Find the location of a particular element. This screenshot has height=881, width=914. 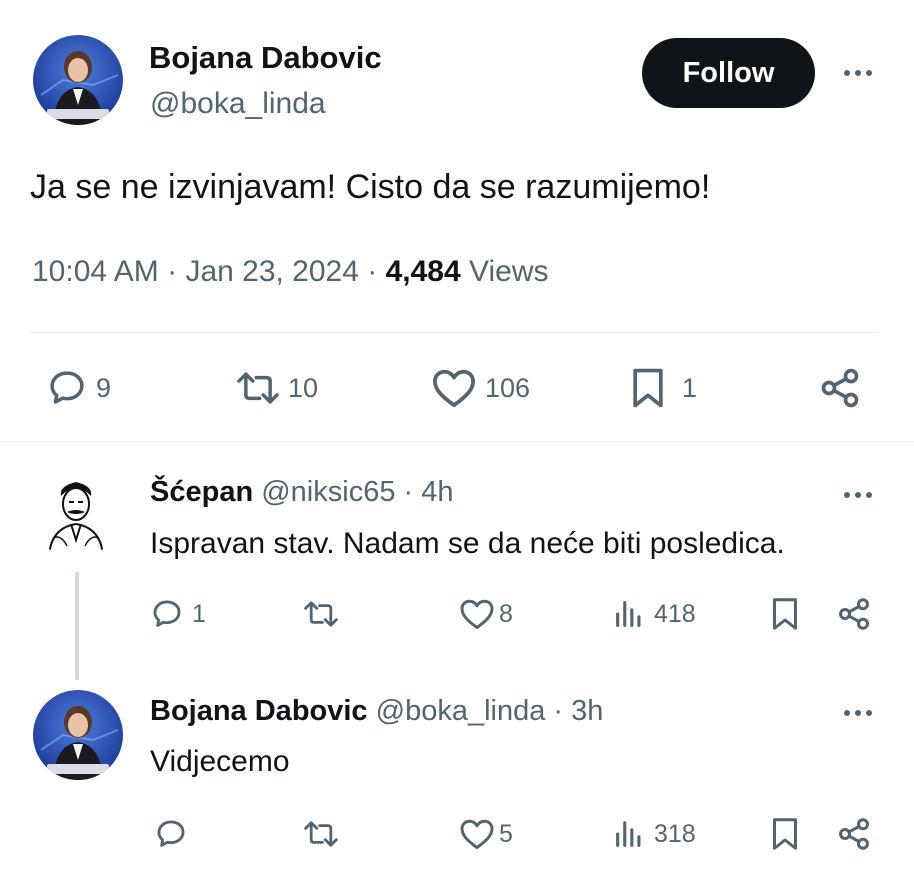

views-label: Views is located at coordinates (509, 271).